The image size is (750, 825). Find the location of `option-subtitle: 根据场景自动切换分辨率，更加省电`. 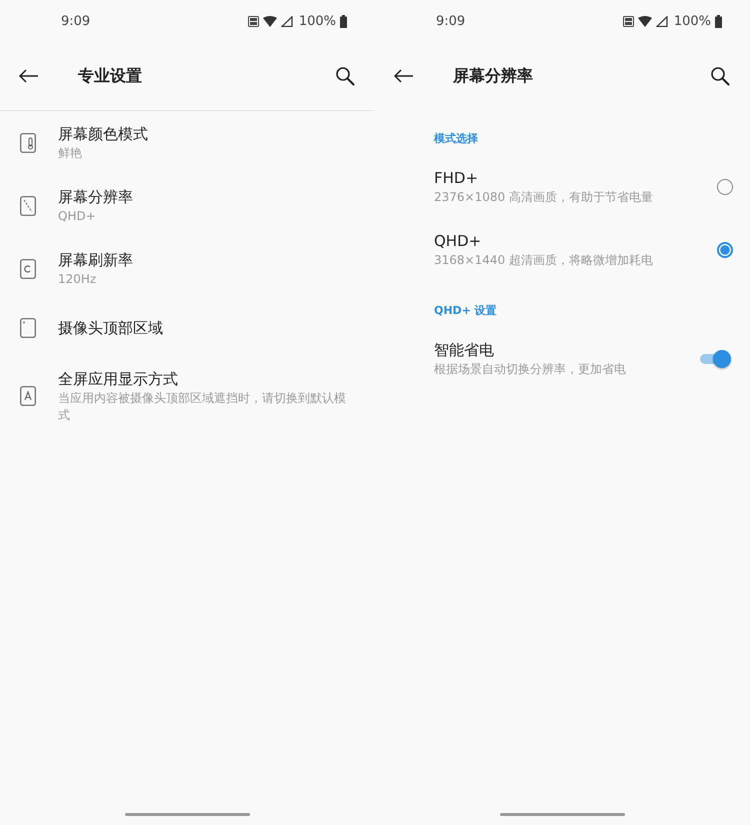

option-subtitle: 根据场景自动切换分辨率，更加省电 is located at coordinates (530, 369).